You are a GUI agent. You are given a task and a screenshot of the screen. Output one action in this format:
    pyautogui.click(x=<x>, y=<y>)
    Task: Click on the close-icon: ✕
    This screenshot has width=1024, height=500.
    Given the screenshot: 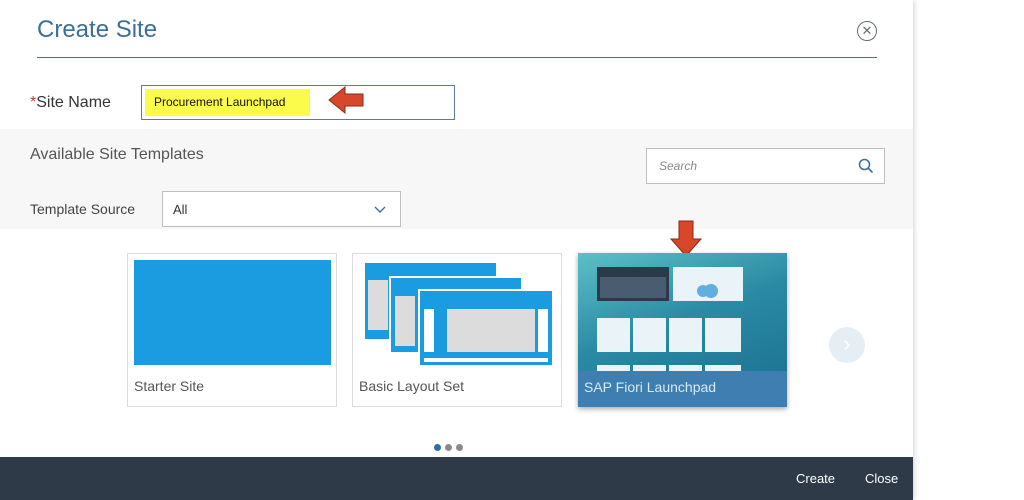 What is the action you would take?
    pyautogui.click(x=867, y=31)
    